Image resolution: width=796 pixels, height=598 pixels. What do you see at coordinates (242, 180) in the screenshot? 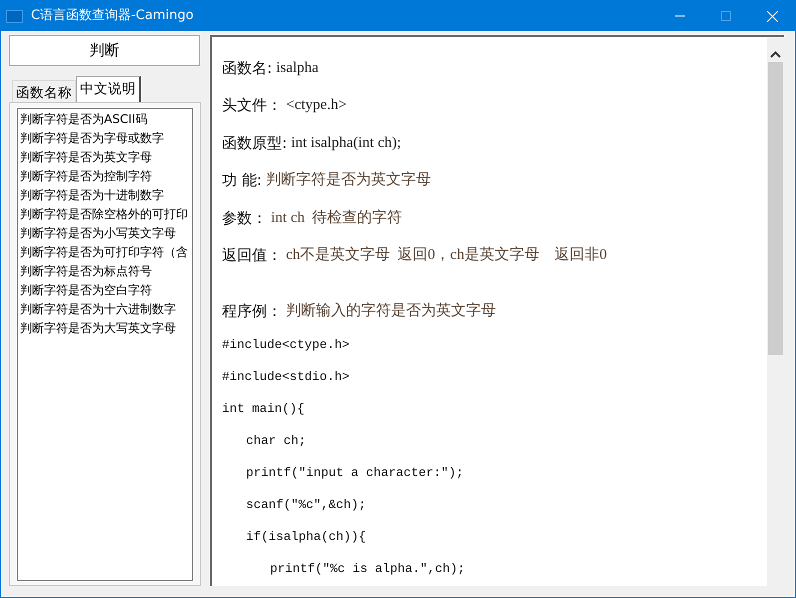
I see `field-label: 功 能:` at bounding box center [242, 180].